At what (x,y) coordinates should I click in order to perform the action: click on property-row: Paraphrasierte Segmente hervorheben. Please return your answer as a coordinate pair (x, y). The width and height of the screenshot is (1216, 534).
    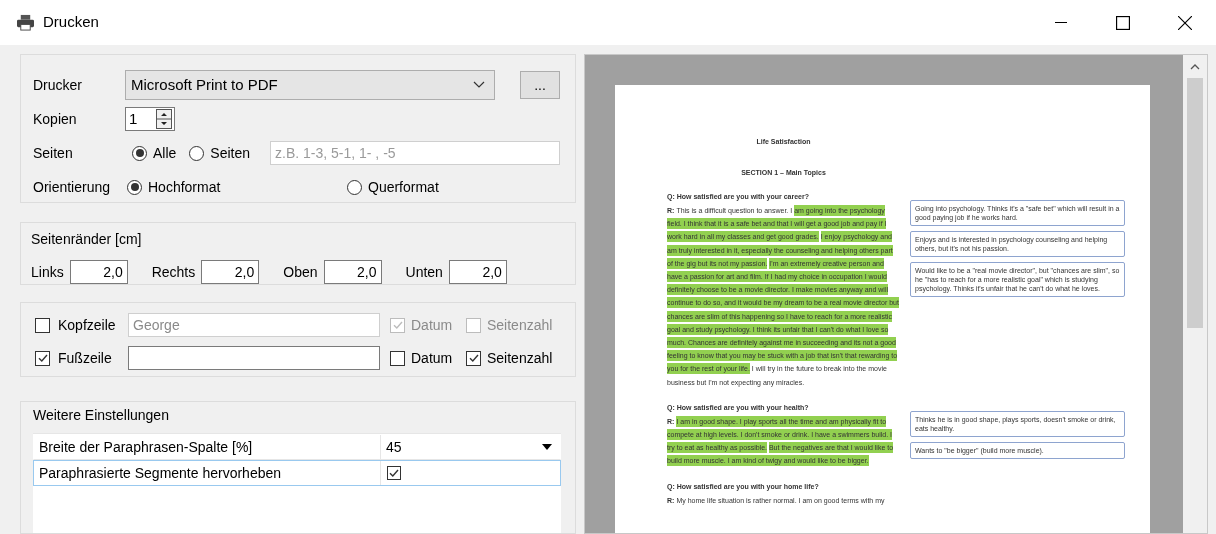
    Looking at the image, I should click on (297, 473).